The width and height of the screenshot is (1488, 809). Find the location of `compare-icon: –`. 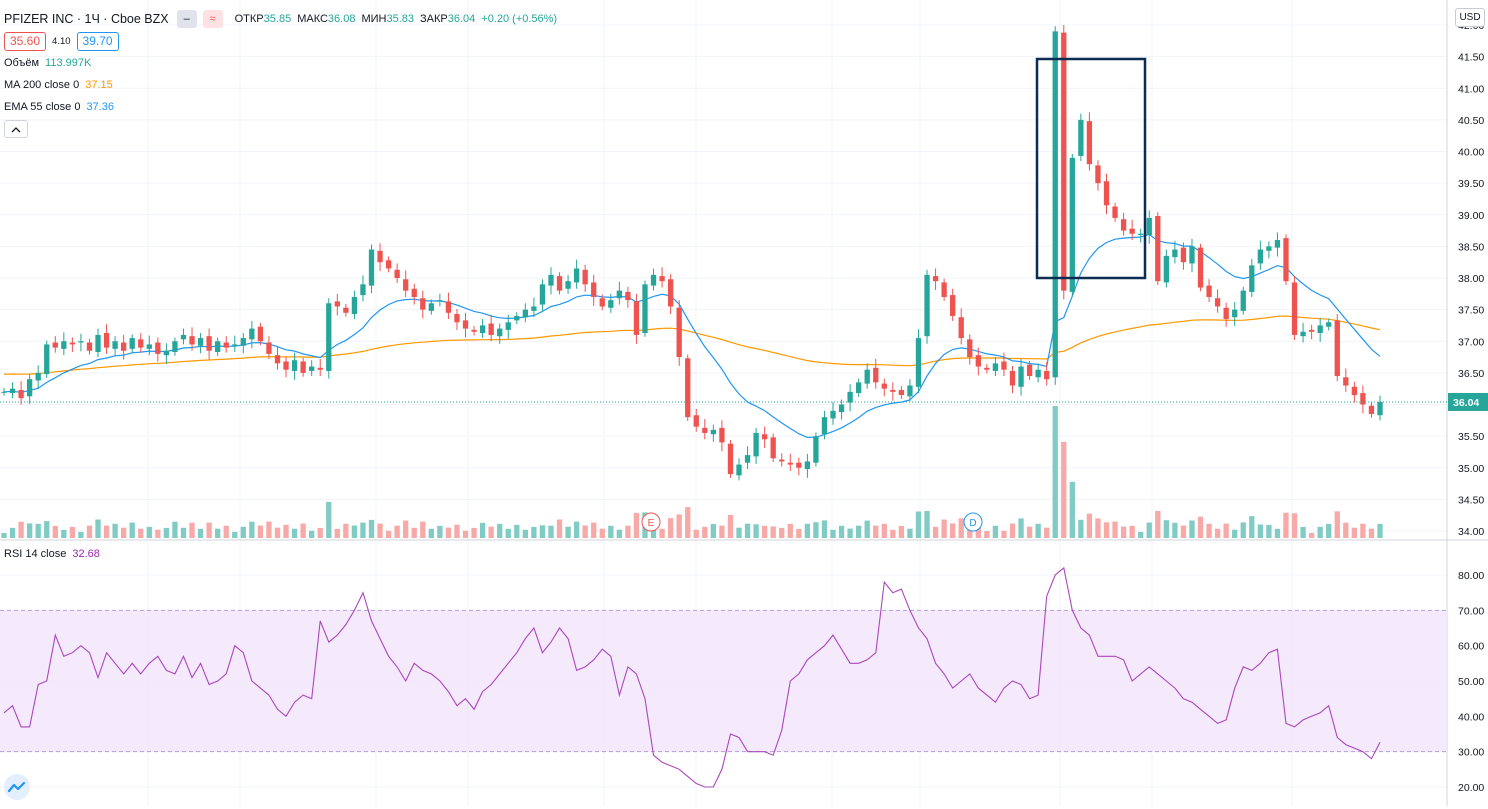

compare-icon: – is located at coordinates (186, 19).